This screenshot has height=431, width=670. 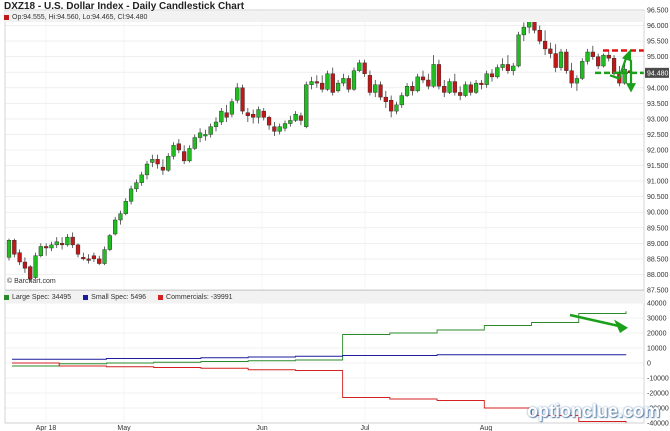 What do you see at coordinates (46, 428) in the screenshot?
I see `date-tick-label: Apr 18` at bounding box center [46, 428].